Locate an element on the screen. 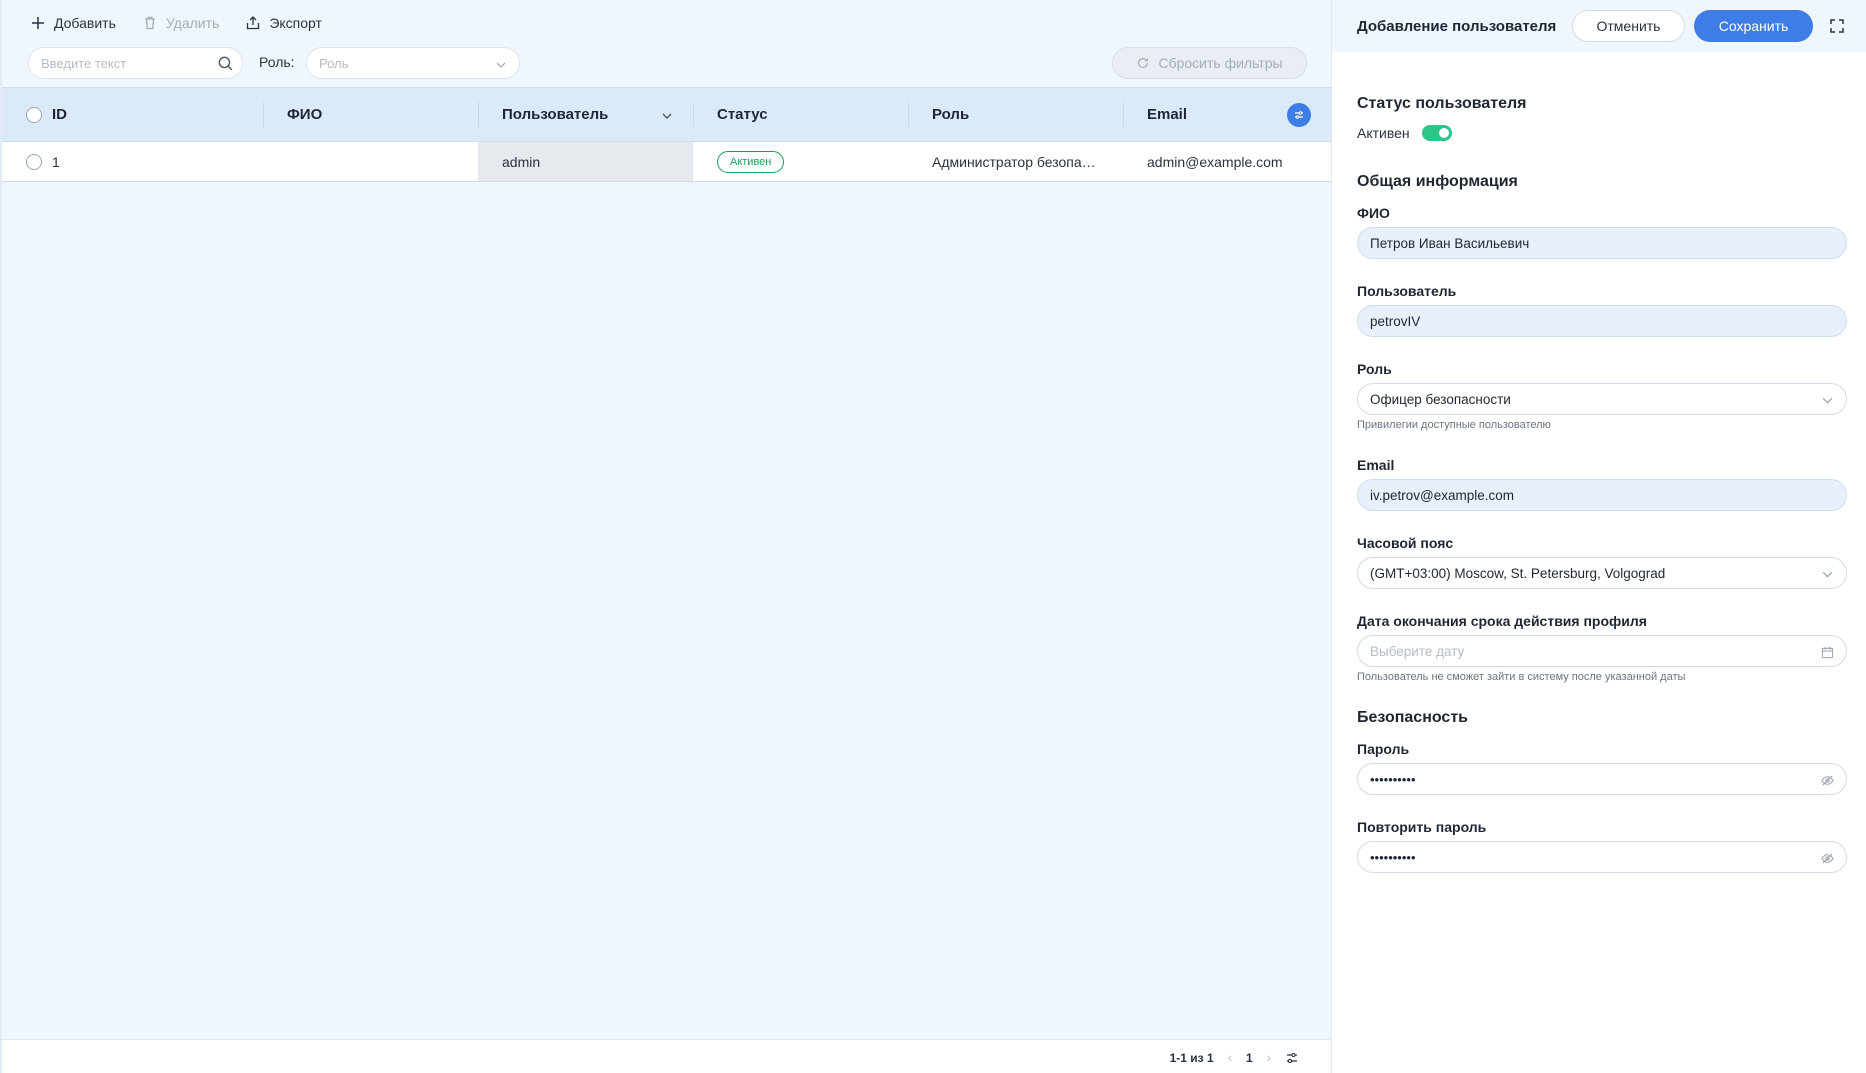 The height and width of the screenshot is (1073, 1866). role-filter-placeholder: Роль is located at coordinates (334, 63).